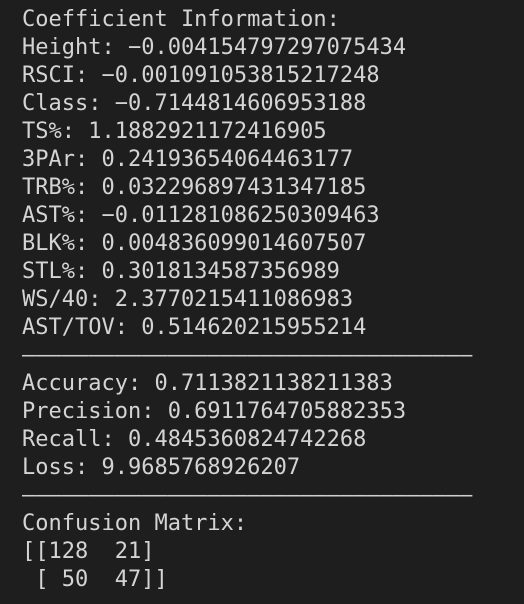  What do you see at coordinates (194, 243) in the screenshot?
I see `coefficient-blk-pct: BLK%: 0.004836099014607507` at bounding box center [194, 243].